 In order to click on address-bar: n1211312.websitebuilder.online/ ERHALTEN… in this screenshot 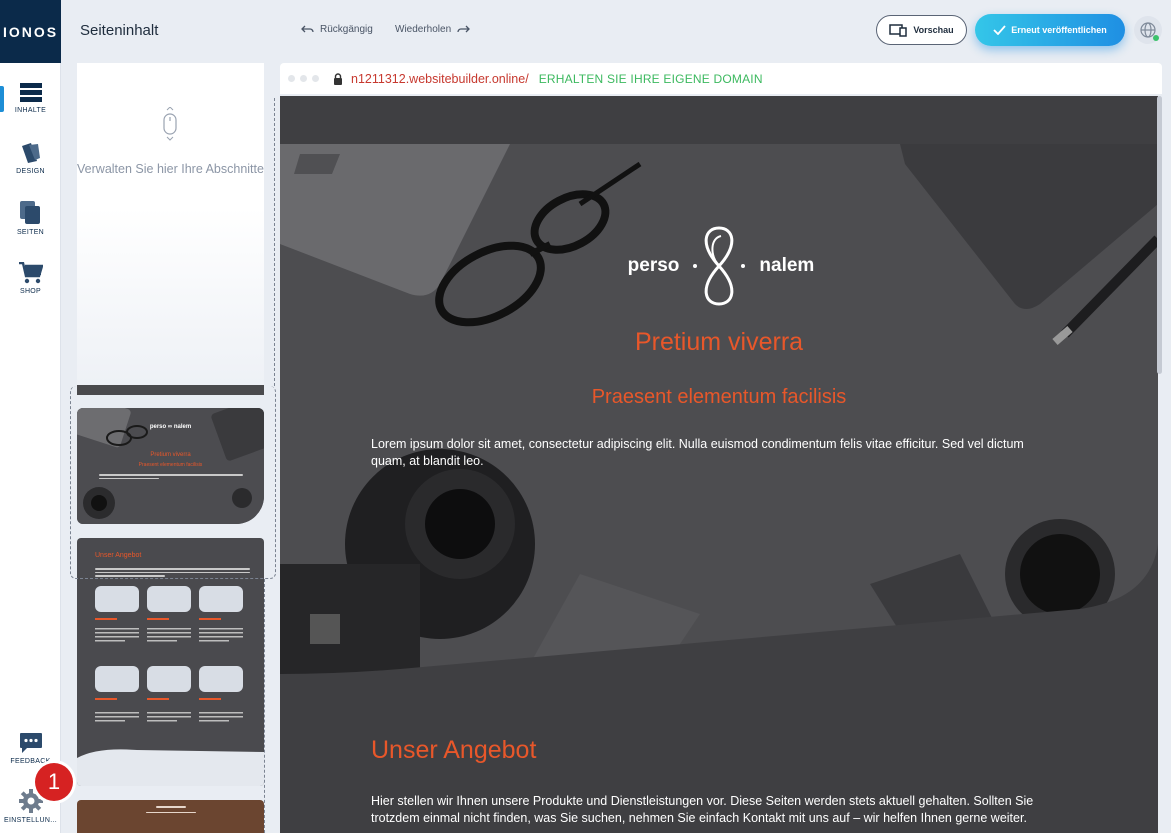, I will do `click(721, 78)`.